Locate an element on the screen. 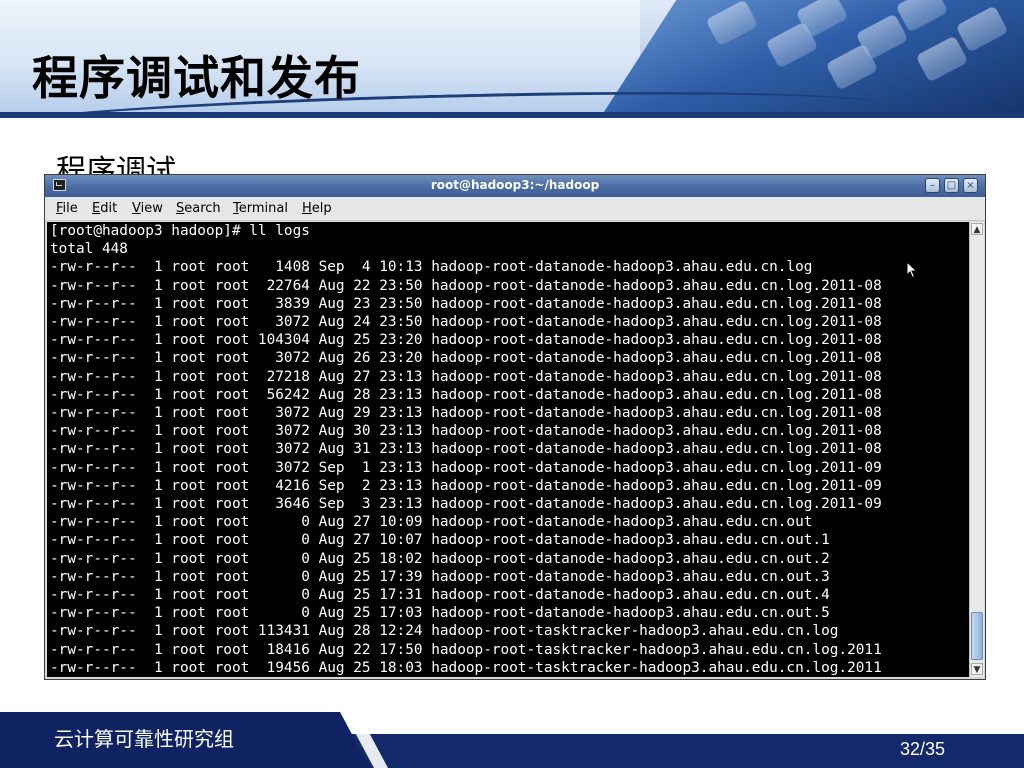  maximize-button: □ is located at coordinates (951, 185).